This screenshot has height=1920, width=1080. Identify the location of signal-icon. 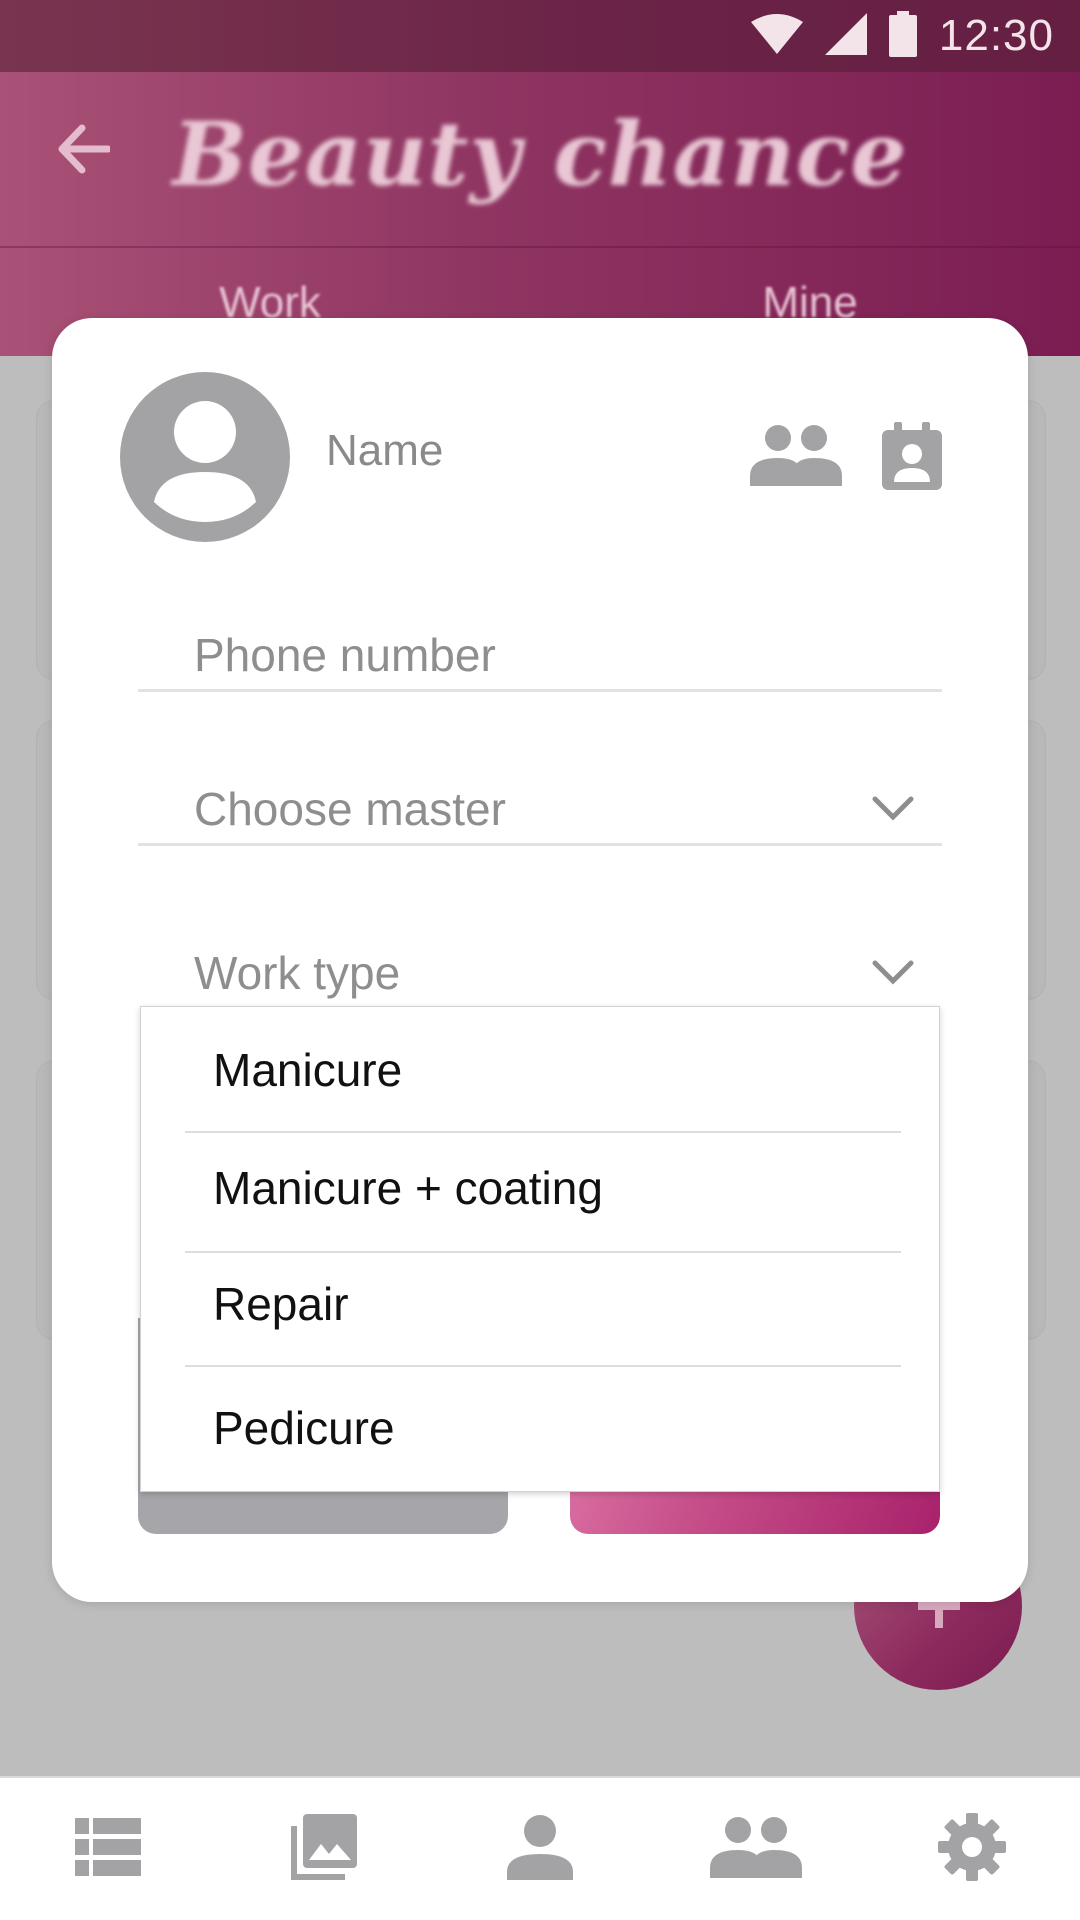
(845, 36).